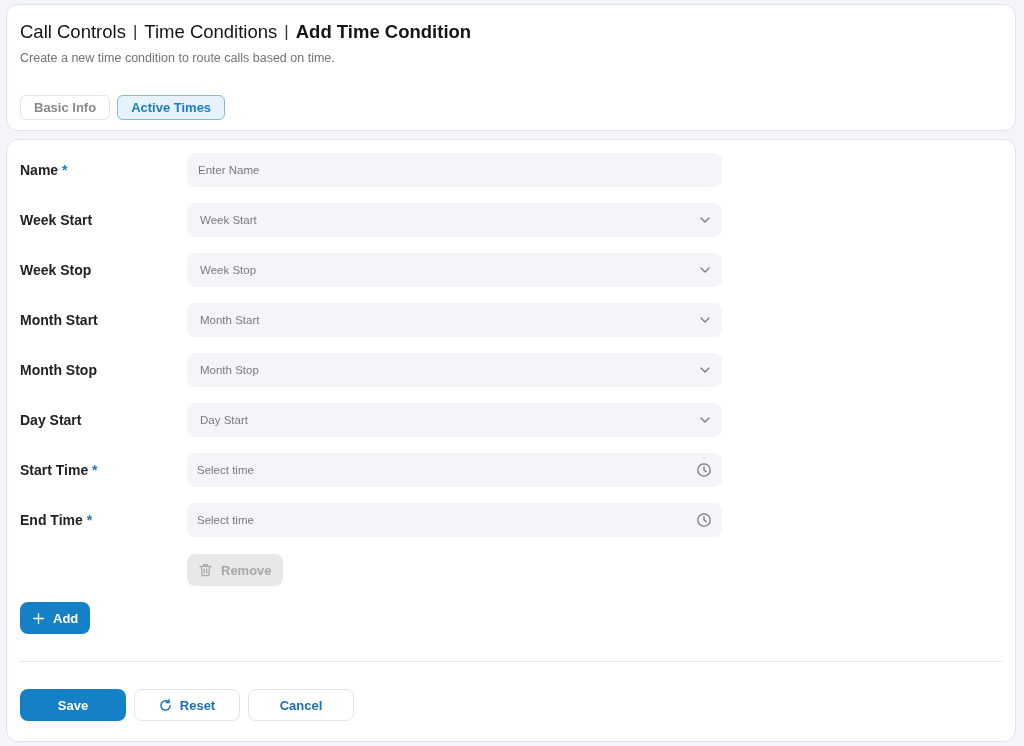 This screenshot has height=746, width=1024. I want to click on field-label: Start Time *, so click(59, 470).